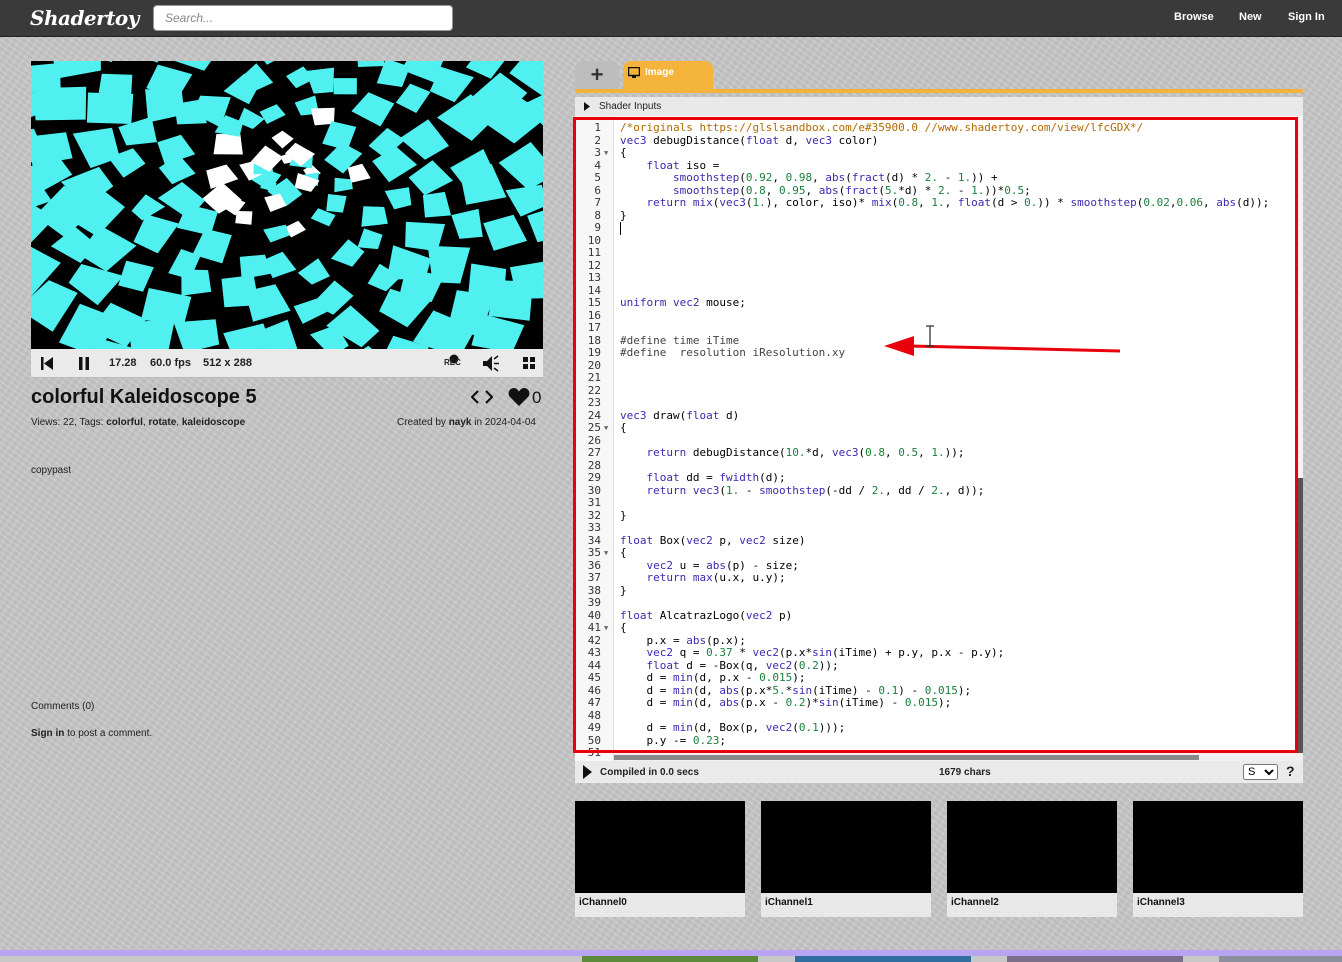 This screenshot has height=962, width=1342. I want to click on tag-colorful: colorful, so click(124, 422).